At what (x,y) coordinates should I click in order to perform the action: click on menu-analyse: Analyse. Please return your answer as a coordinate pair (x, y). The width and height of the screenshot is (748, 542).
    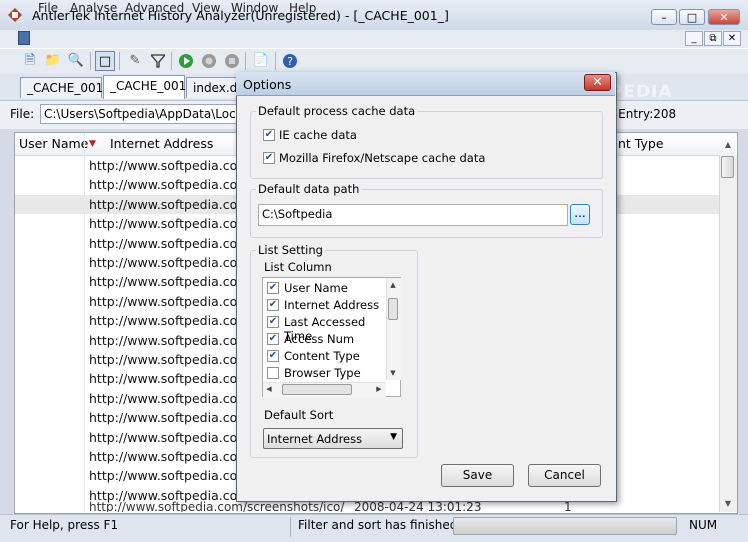
    Looking at the image, I should click on (93, 8).